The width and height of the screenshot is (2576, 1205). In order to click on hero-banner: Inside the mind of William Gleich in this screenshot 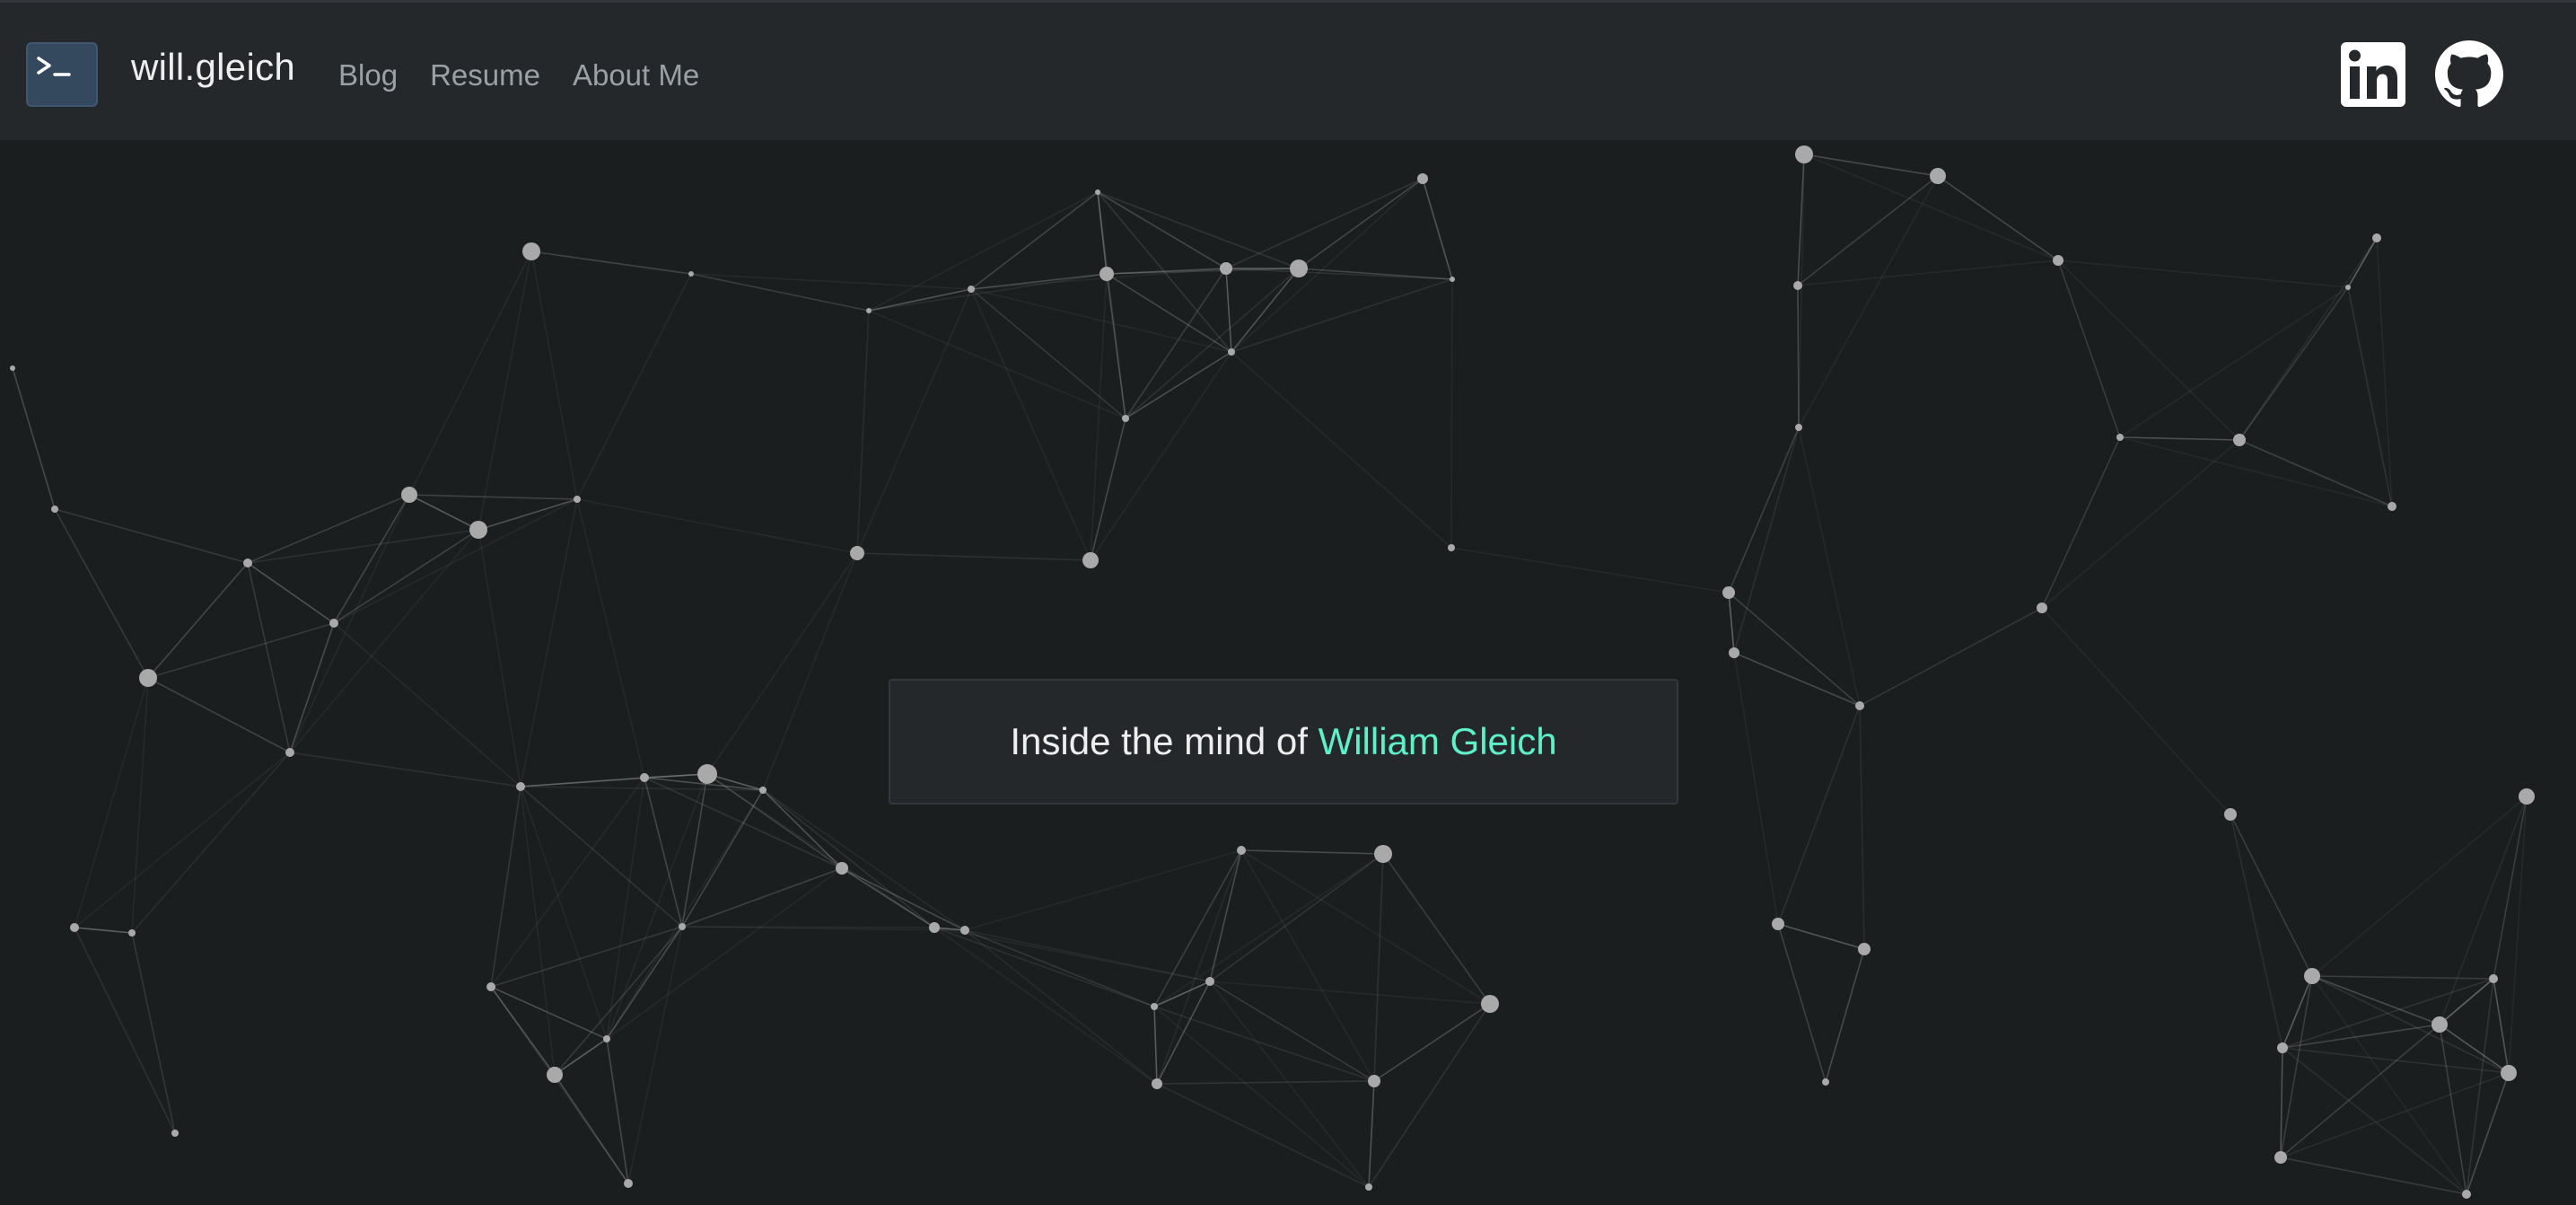, I will do `click(1283, 742)`.